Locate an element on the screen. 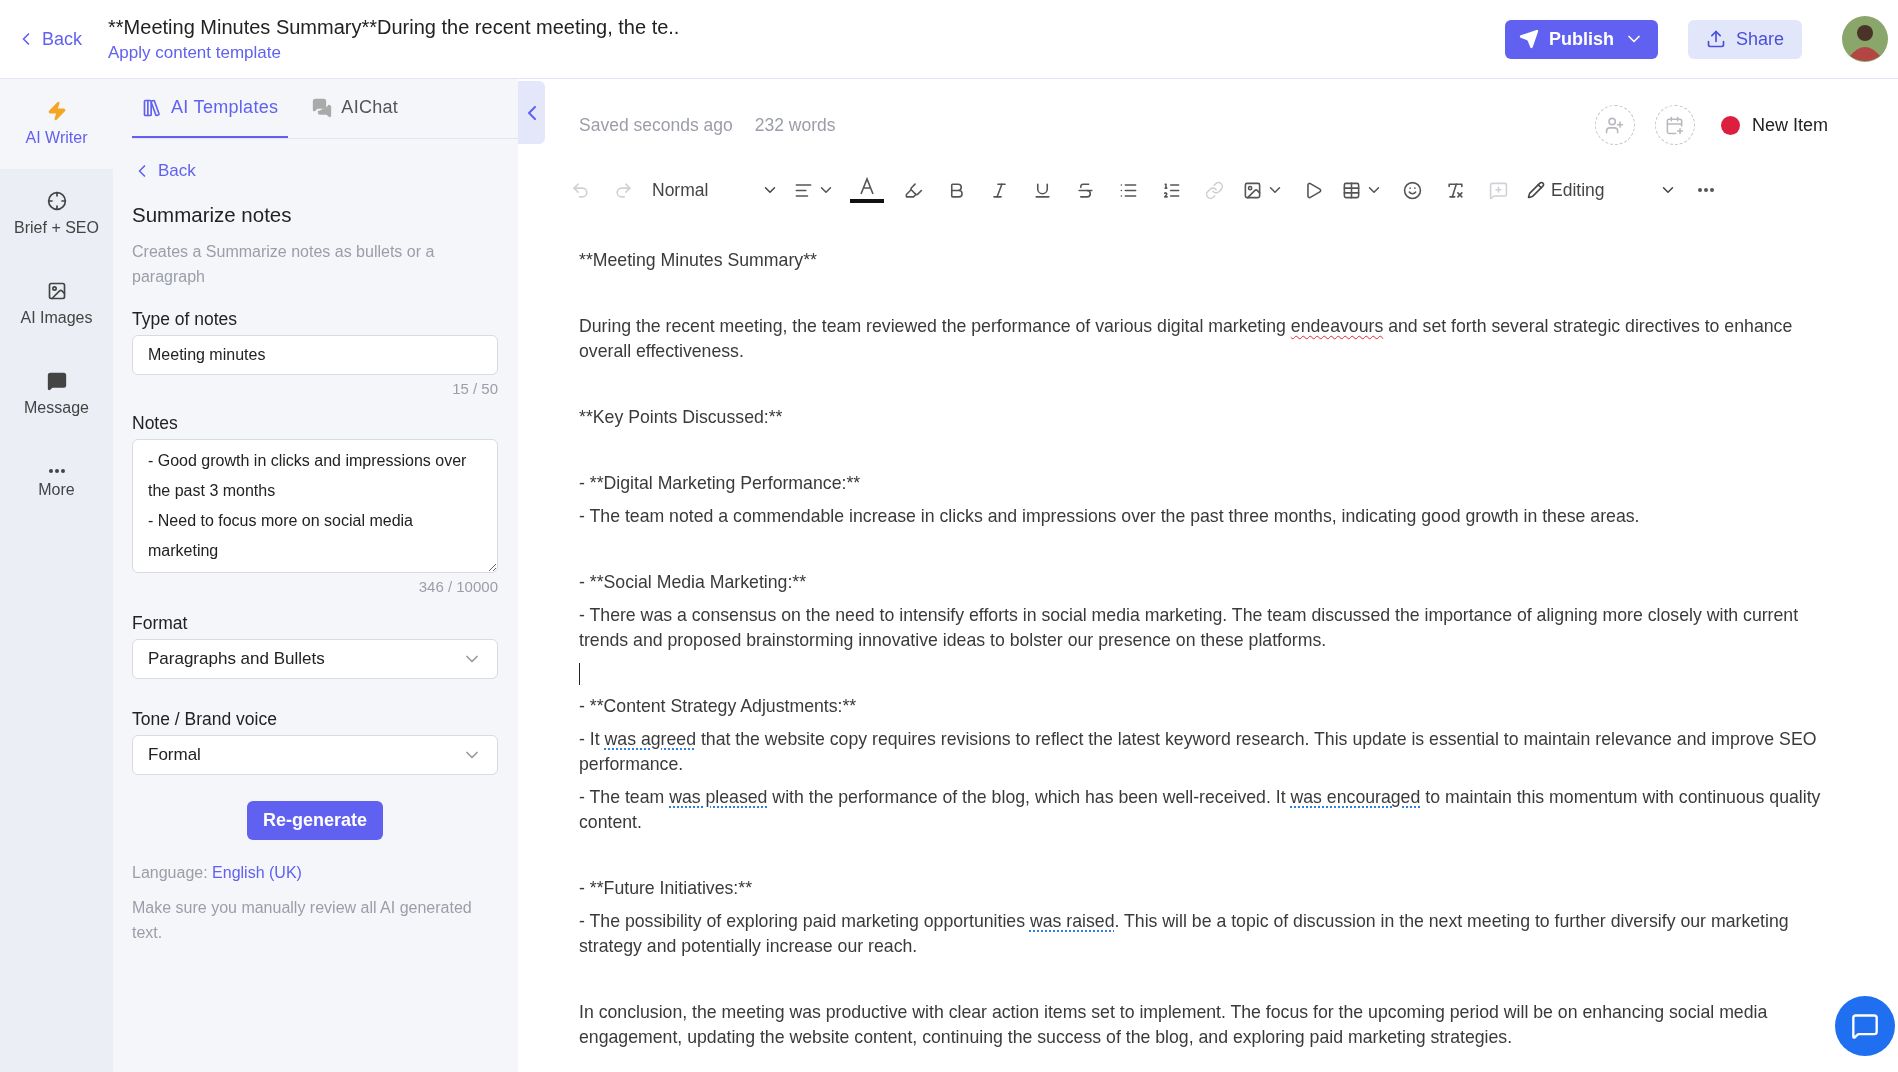  collapse-panel-button is located at coordinates (531, 112).